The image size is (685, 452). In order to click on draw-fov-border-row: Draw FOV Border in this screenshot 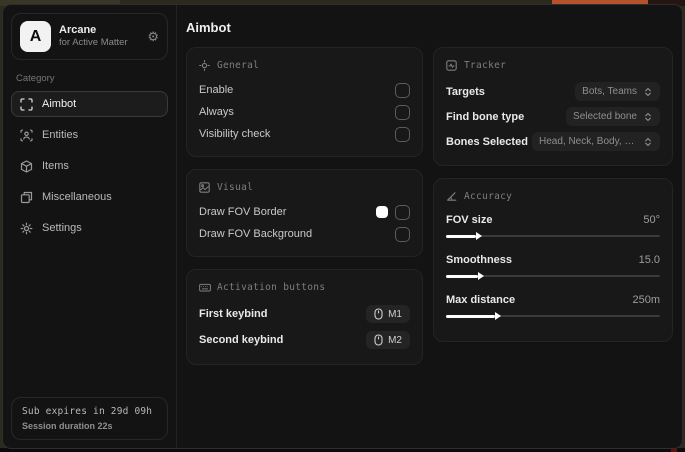, I will do `click(304, 212)`.